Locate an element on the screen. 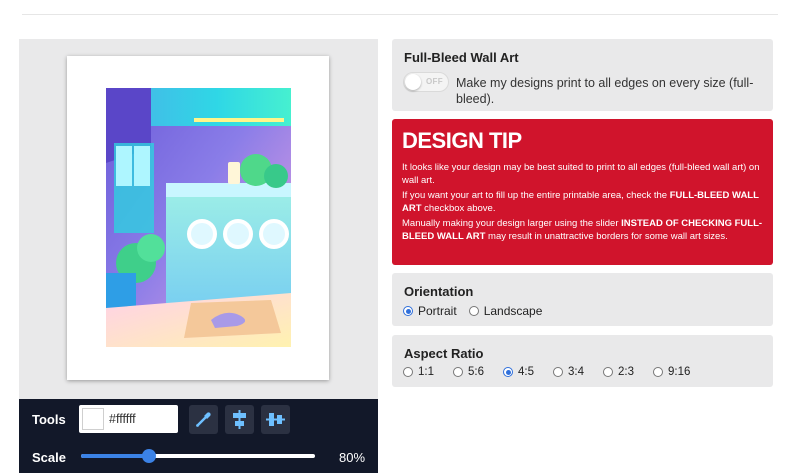 The height and width of the screenshot is (473, 800). eyedropper-icon is located at coordinates (203, 419).